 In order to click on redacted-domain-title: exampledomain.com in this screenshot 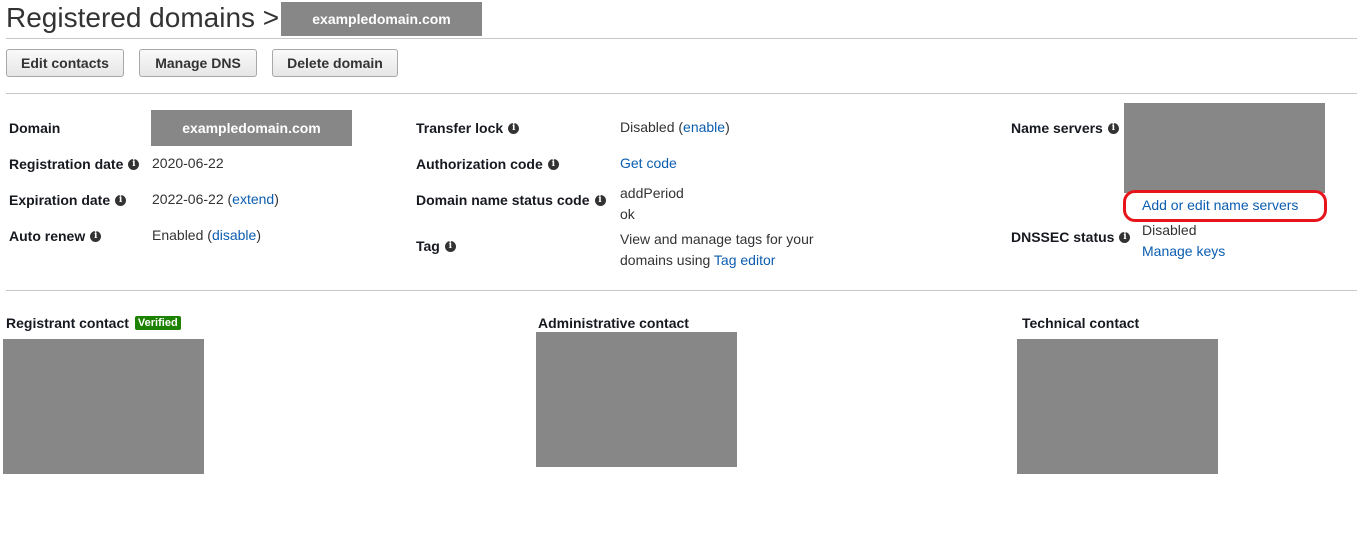, I will do `click(381, 19)`.